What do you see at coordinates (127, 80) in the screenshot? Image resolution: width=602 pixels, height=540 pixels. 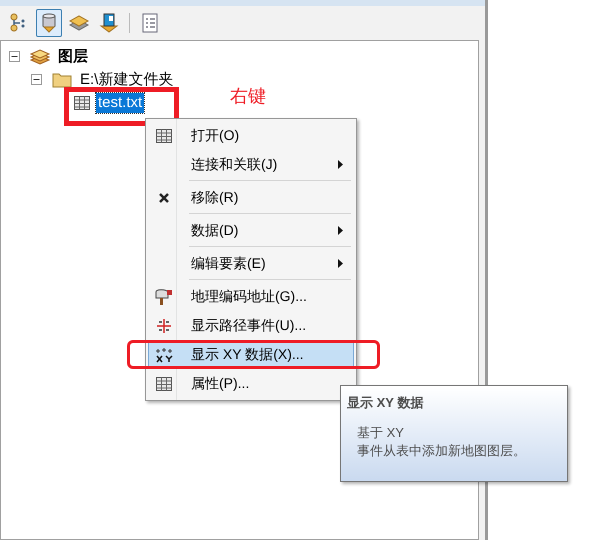 I see `tree-item-label: E:\新建文件夹` at bounding box center [127, 80].